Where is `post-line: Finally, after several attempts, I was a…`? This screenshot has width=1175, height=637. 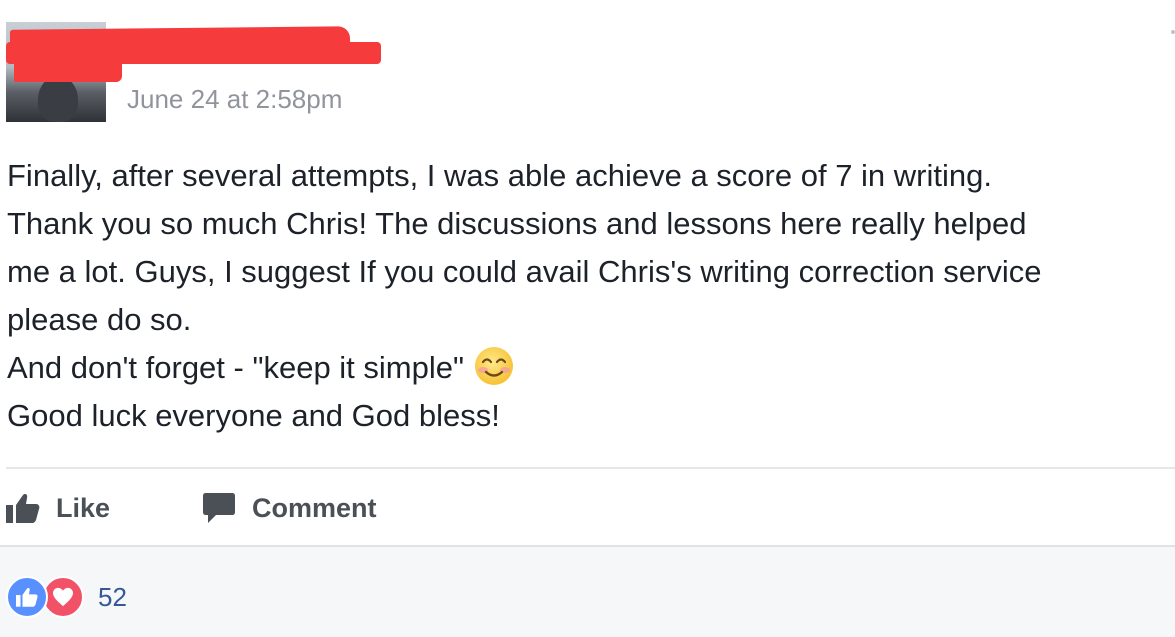 post-line: Finally, after several attempts, I was a… is located at coordinates (499, 175).